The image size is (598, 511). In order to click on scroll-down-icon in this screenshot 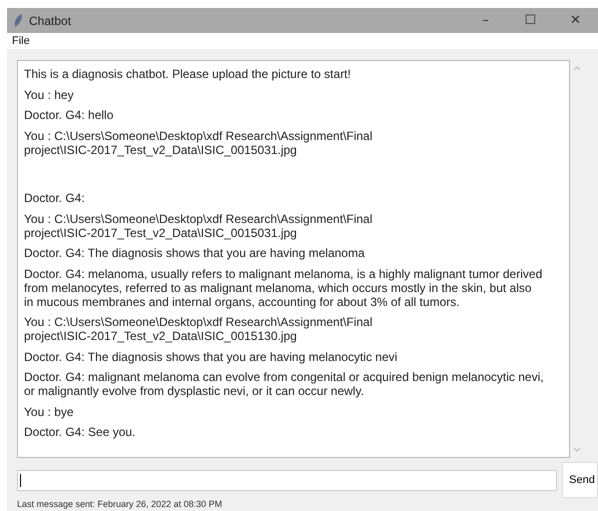, I will do `click(576, 449)`.